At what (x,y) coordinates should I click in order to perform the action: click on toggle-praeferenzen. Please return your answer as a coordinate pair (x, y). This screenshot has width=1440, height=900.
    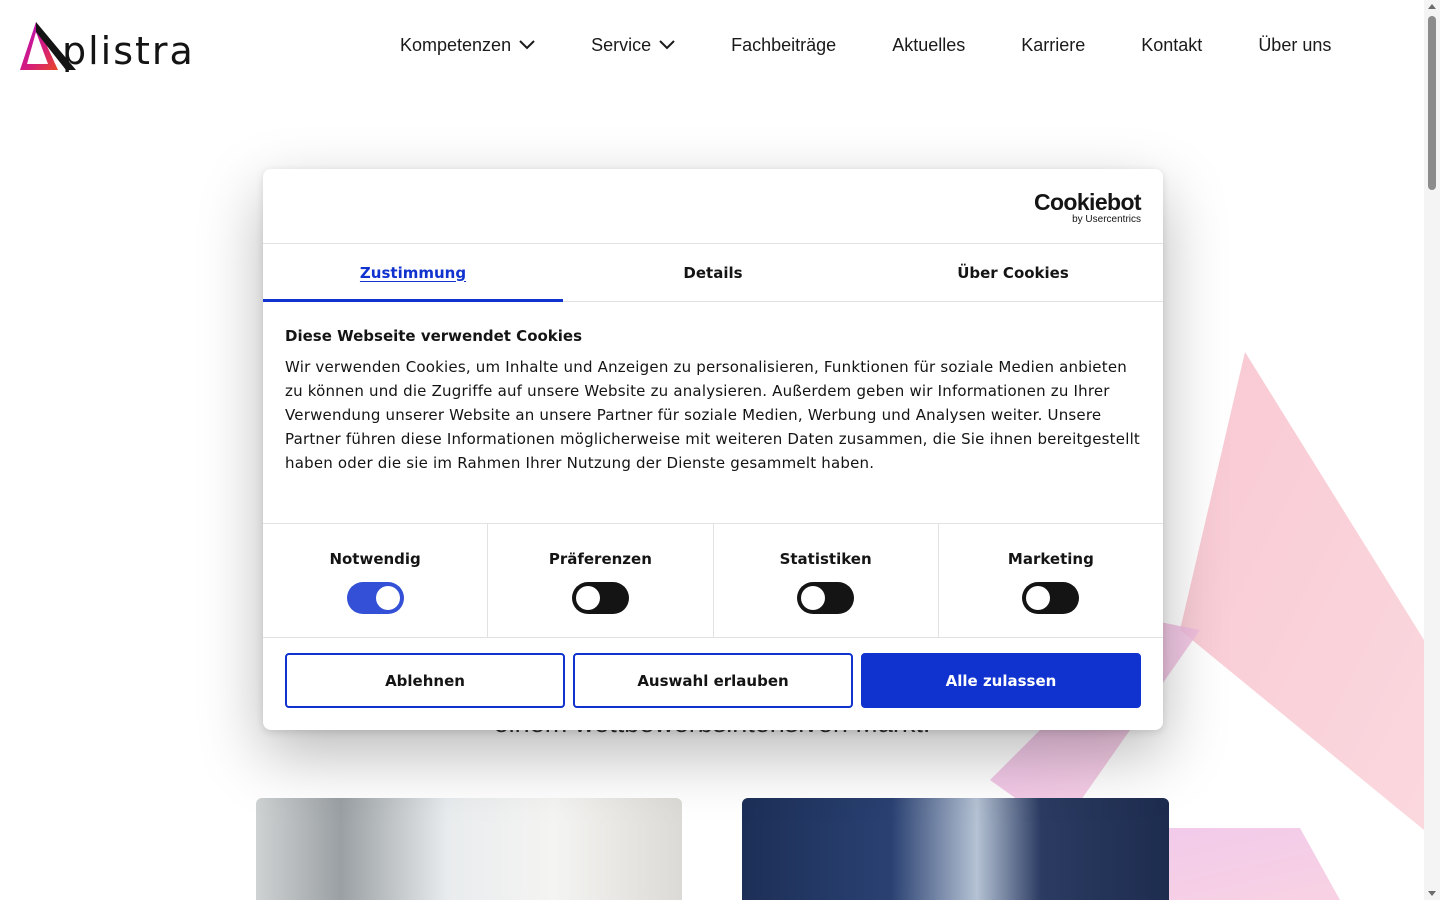
    Looking at the image, I should click on (600, 598).